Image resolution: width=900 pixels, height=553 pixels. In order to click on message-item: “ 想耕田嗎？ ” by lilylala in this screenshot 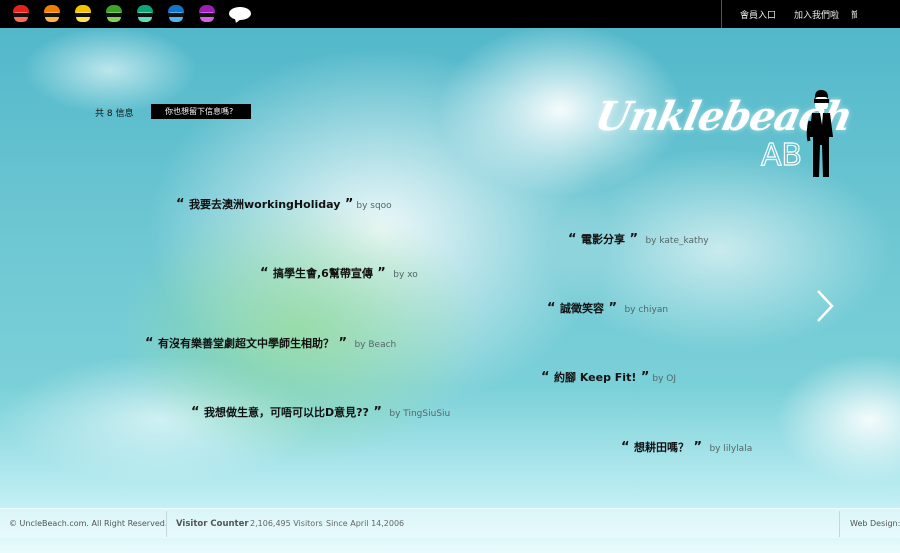, I will do `click(686, 447)`.